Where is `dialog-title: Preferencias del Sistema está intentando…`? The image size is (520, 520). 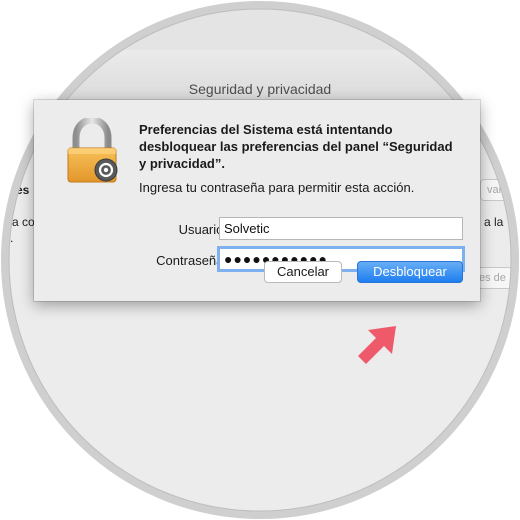
dialog-title: Preferencias del Sistema está intentando… is located at coordinates (296, 146).